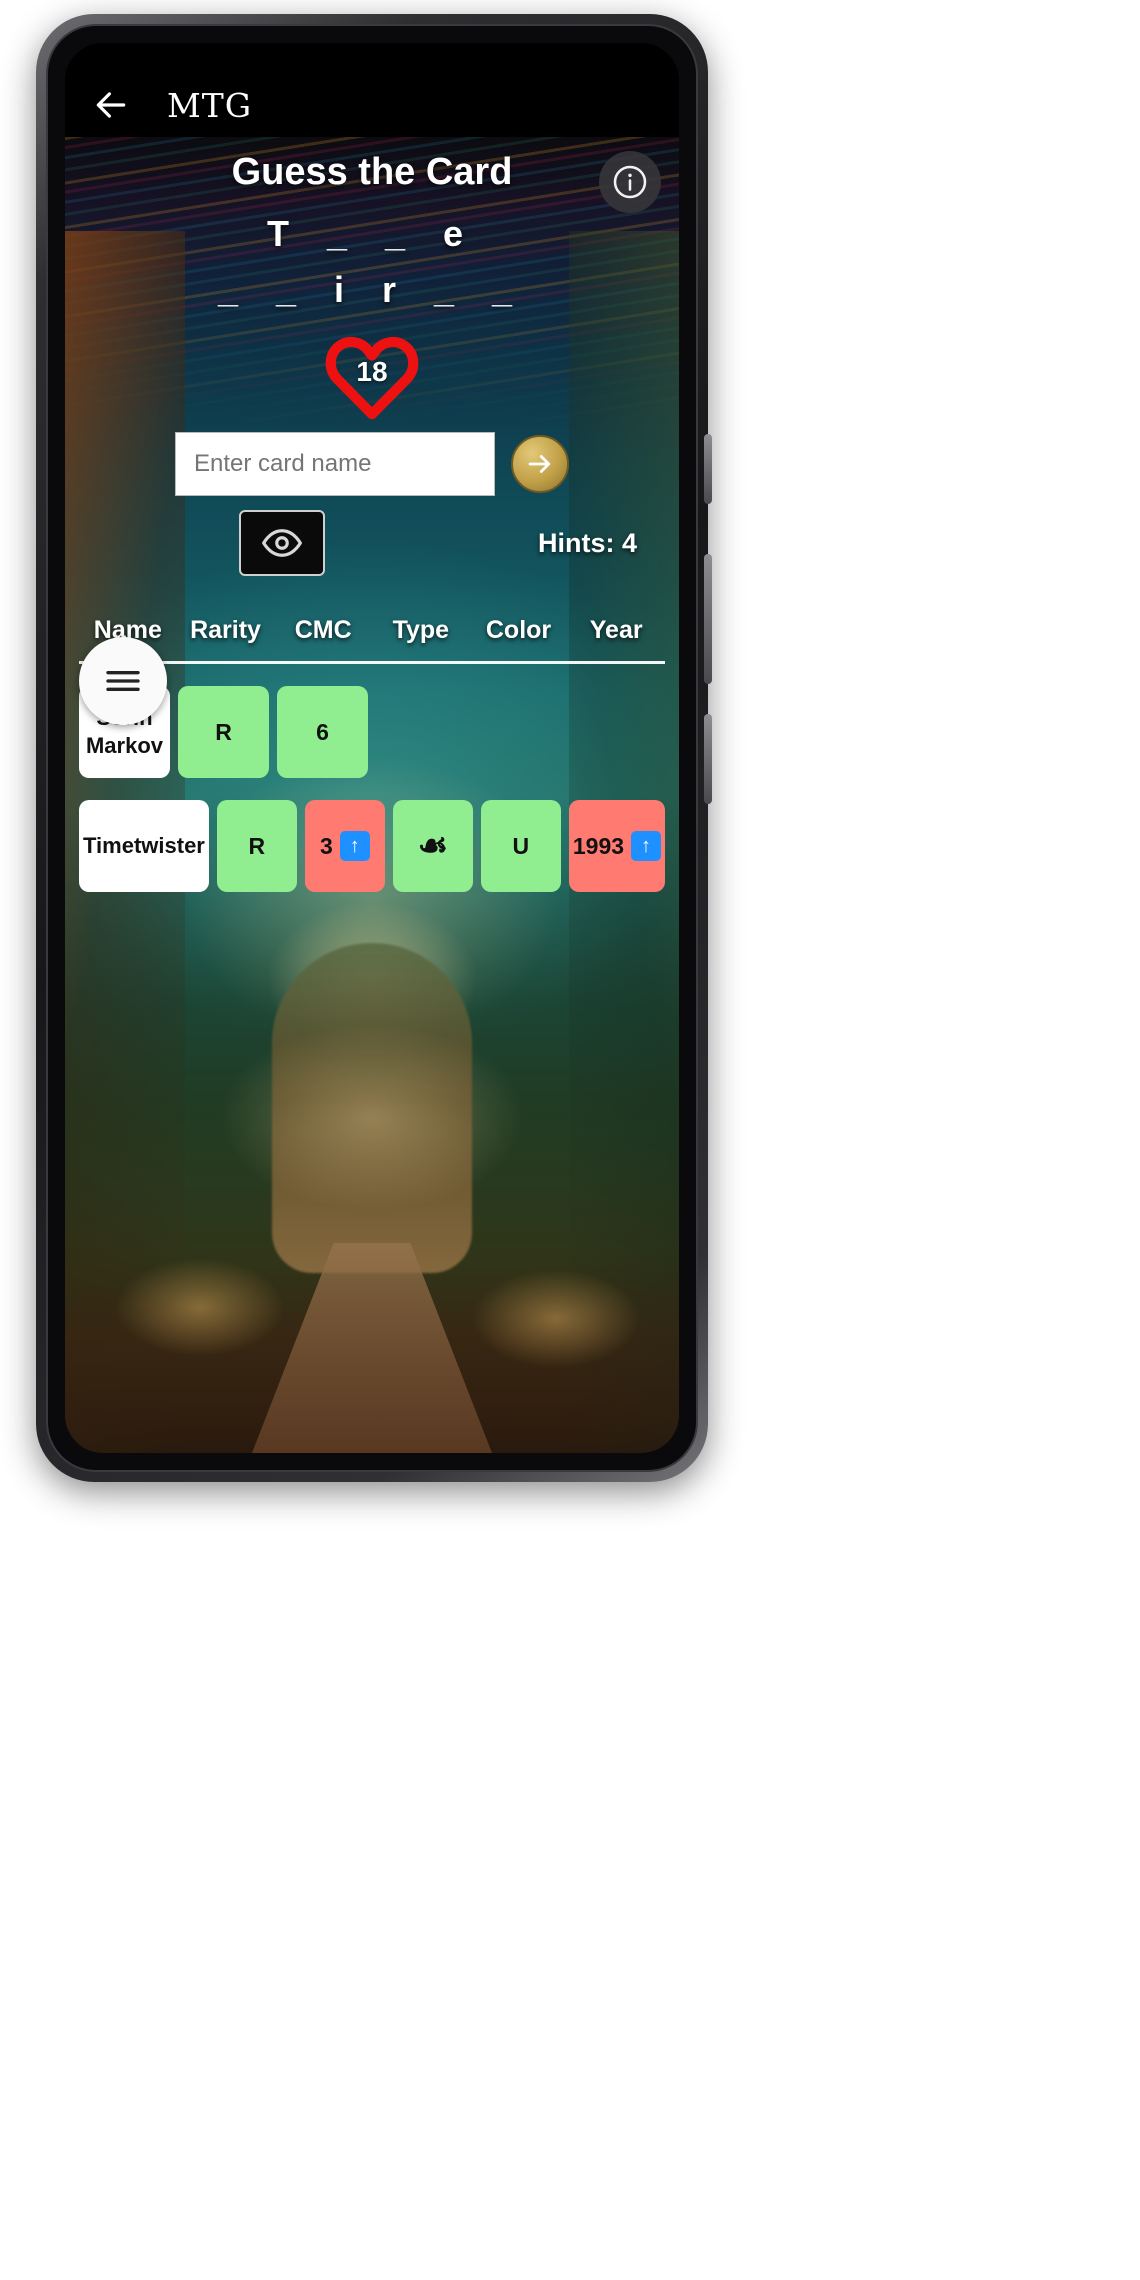  I want to click on column-header-color: Color, so click(518, 630).